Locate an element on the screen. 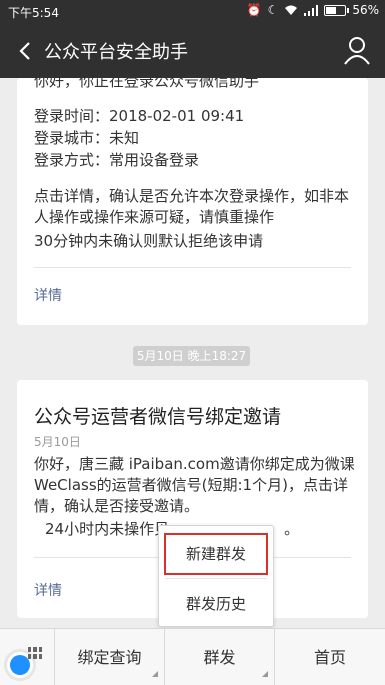  invite-date: 5月10日 is located at coordinates (57, 442).